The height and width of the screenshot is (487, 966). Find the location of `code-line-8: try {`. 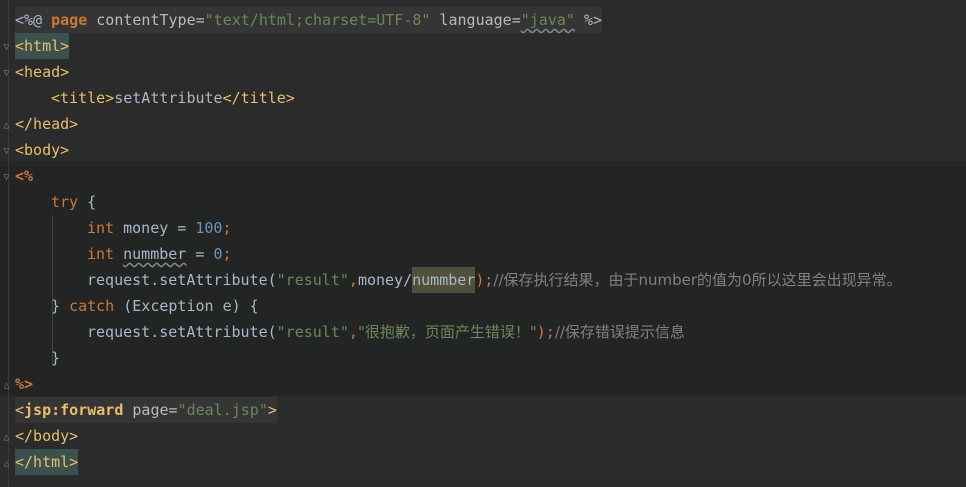

code-line-8: try { is located at coordinates (73, 202).